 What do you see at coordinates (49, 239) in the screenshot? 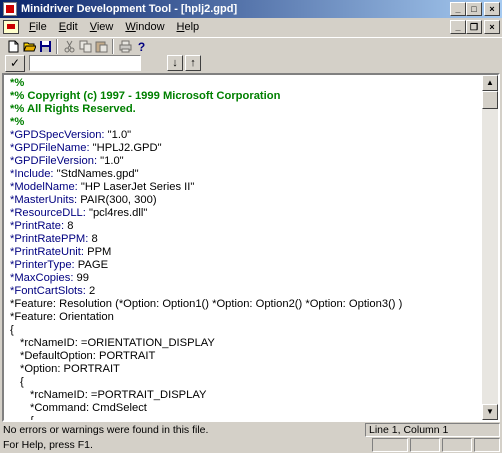
I see `keyword: *PrintRatePPM:` at bounding box center [49, 239].